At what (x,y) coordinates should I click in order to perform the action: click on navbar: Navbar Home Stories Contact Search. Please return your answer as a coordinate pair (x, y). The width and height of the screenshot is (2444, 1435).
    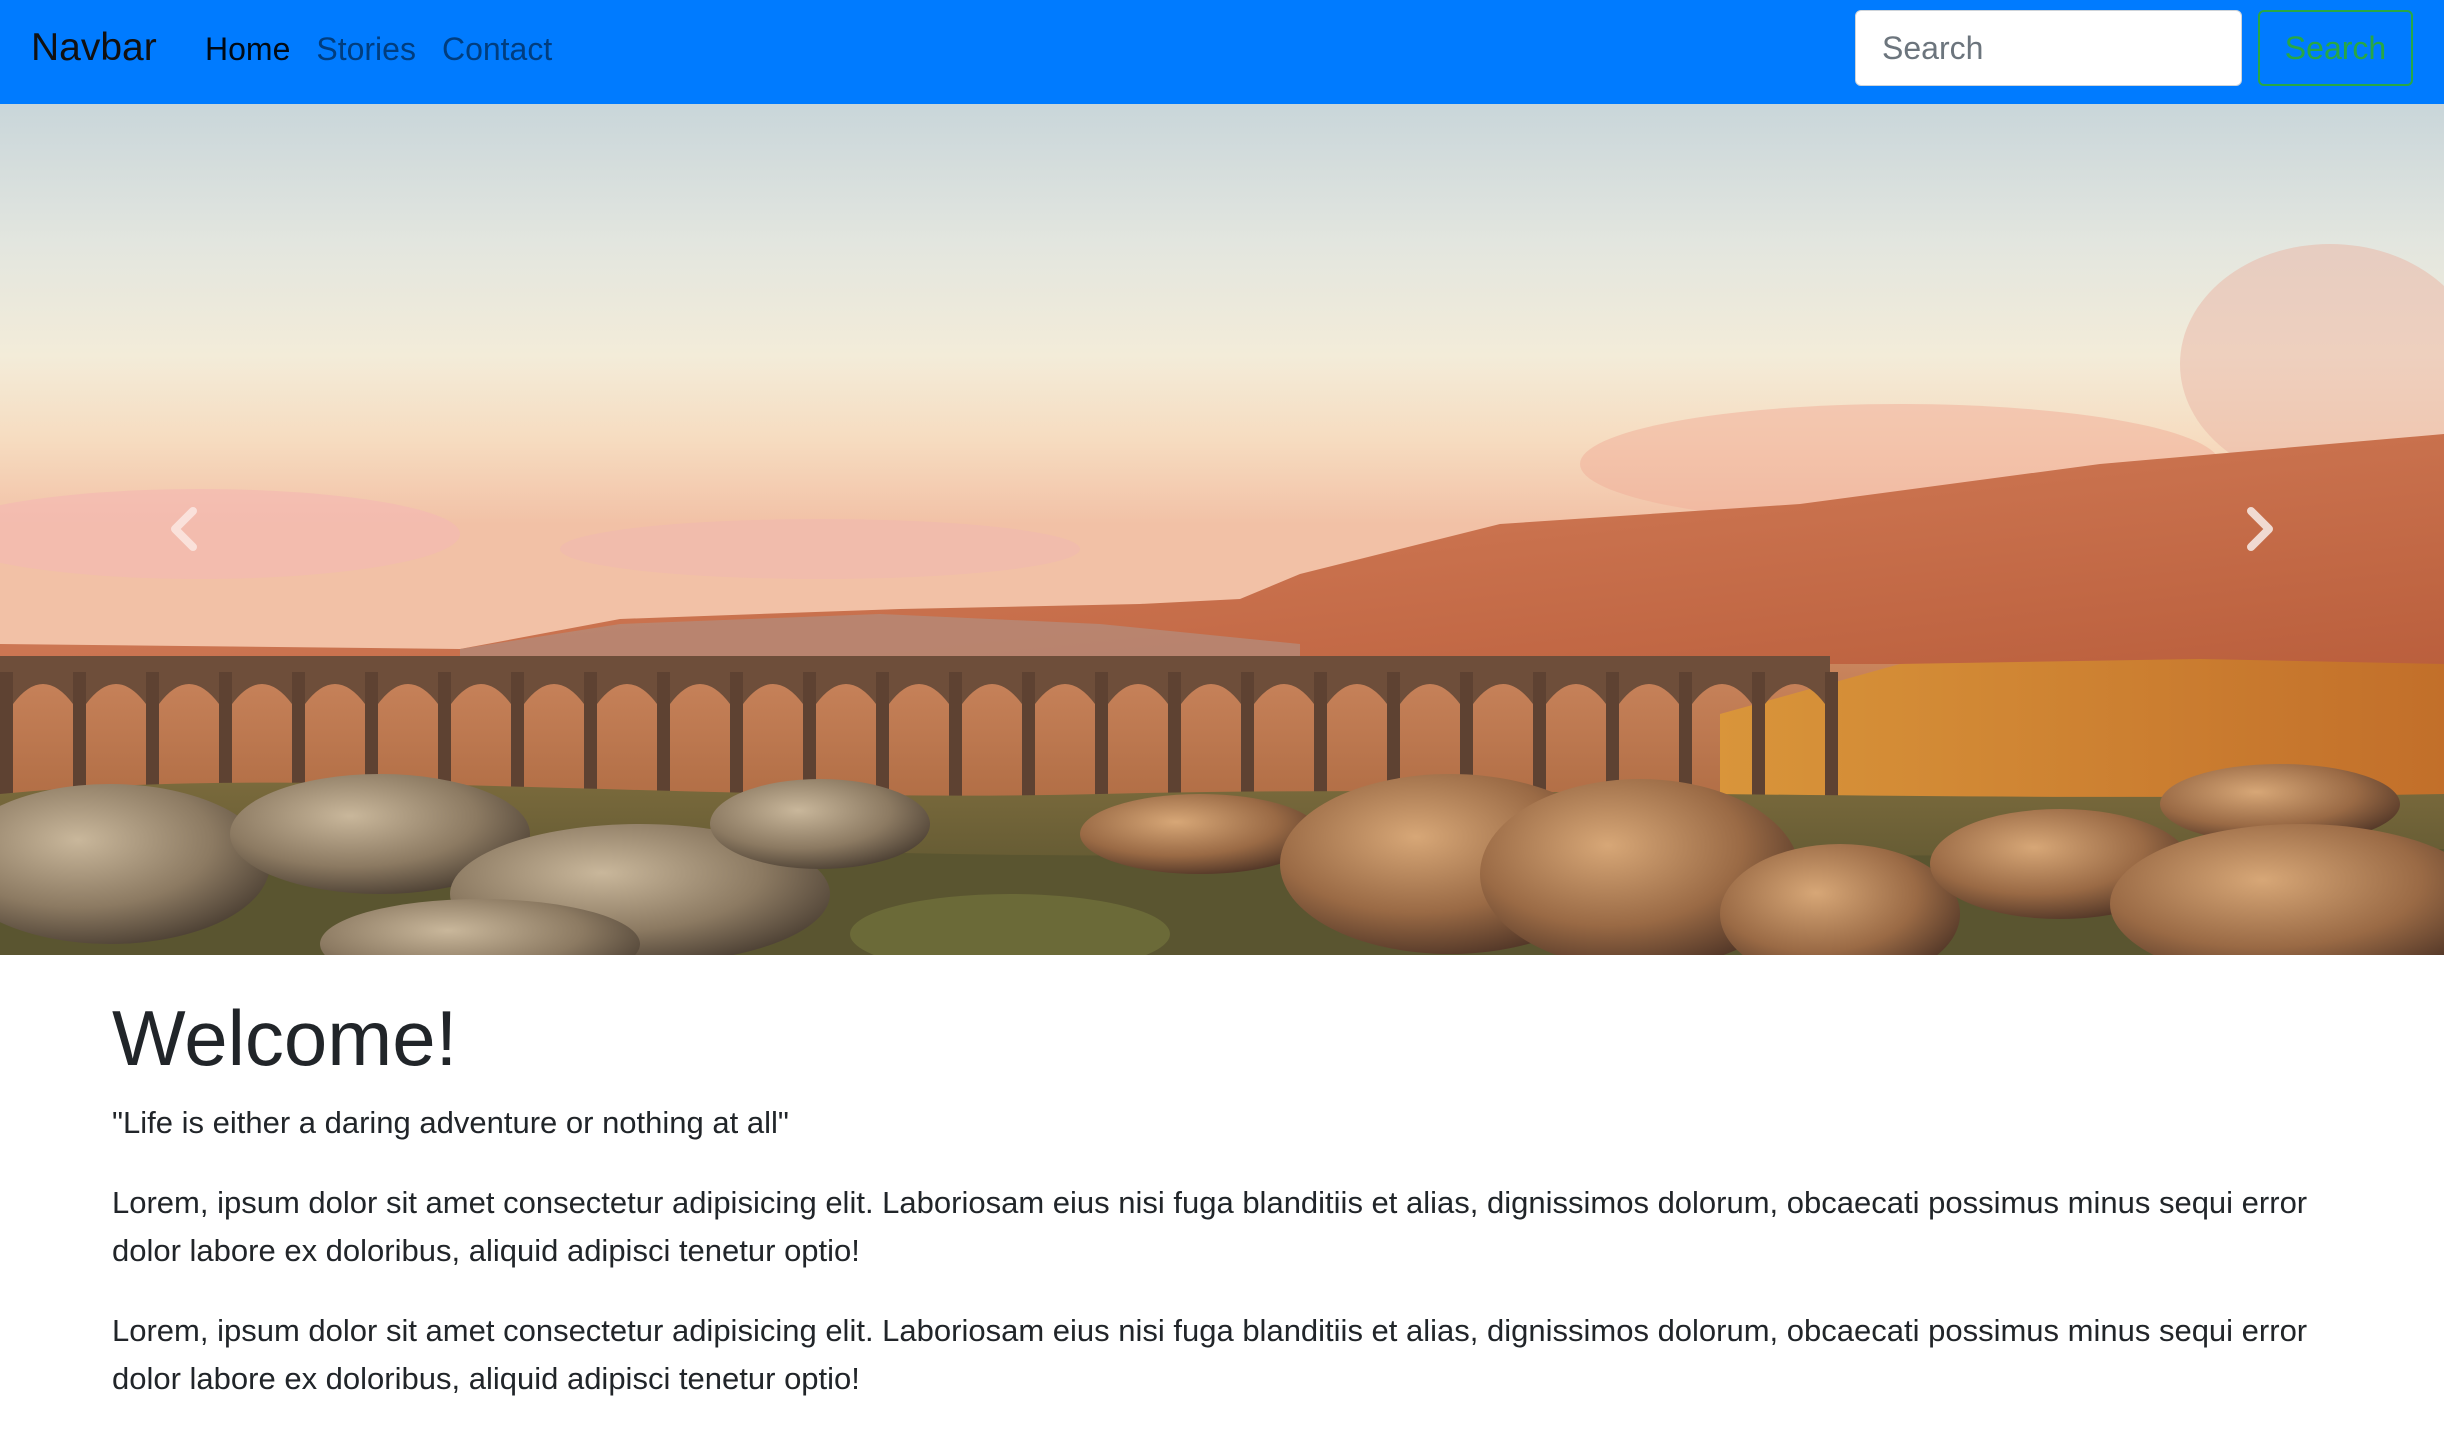
    Looking at the image, I should click on (1222, 52).